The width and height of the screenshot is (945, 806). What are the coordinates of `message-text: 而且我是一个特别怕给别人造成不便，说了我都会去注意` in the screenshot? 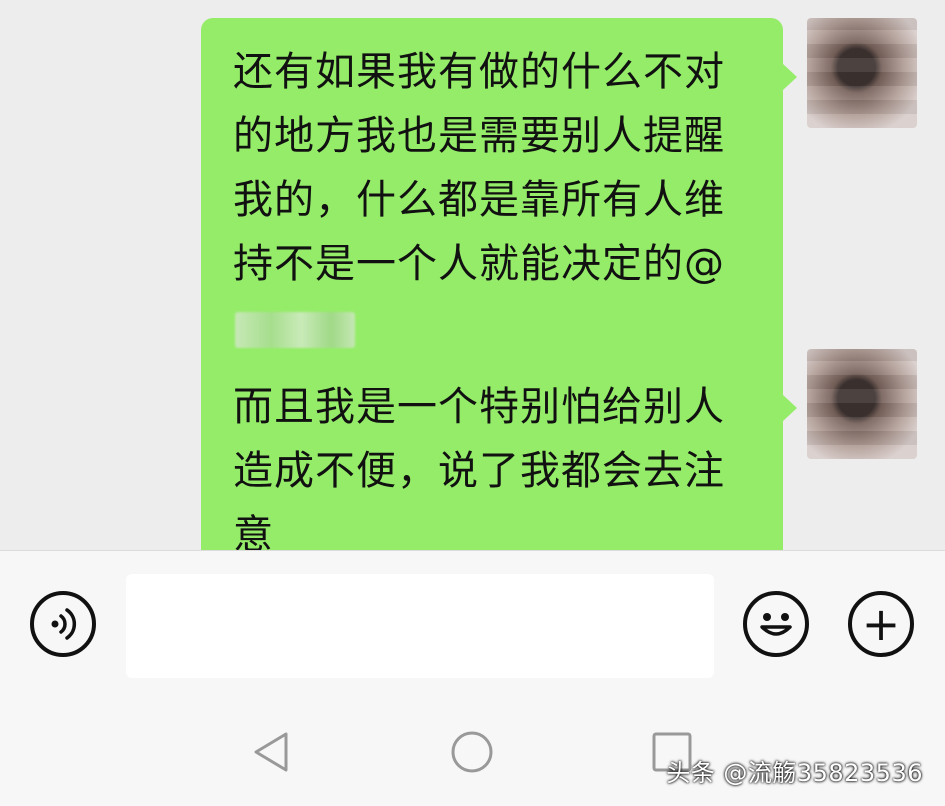 It's located at (479, 471).